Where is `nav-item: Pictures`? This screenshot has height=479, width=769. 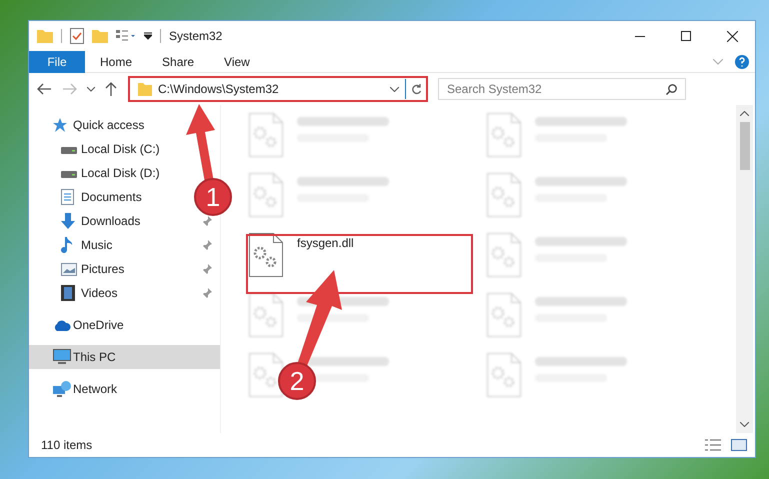
nav-item: Pictures is located at coordinates (124, 269).